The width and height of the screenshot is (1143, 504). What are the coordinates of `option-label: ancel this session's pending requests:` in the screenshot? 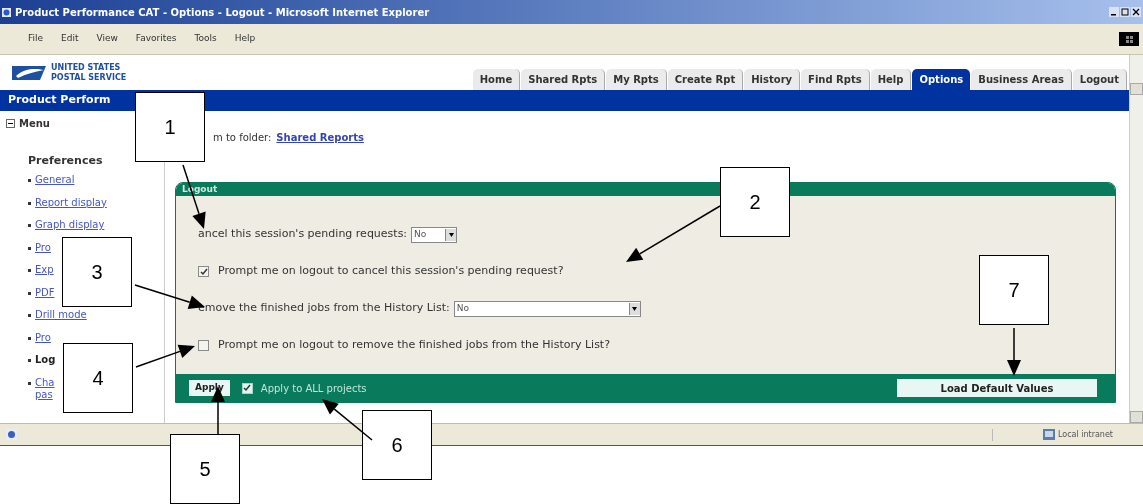 It's located at (303, 234).